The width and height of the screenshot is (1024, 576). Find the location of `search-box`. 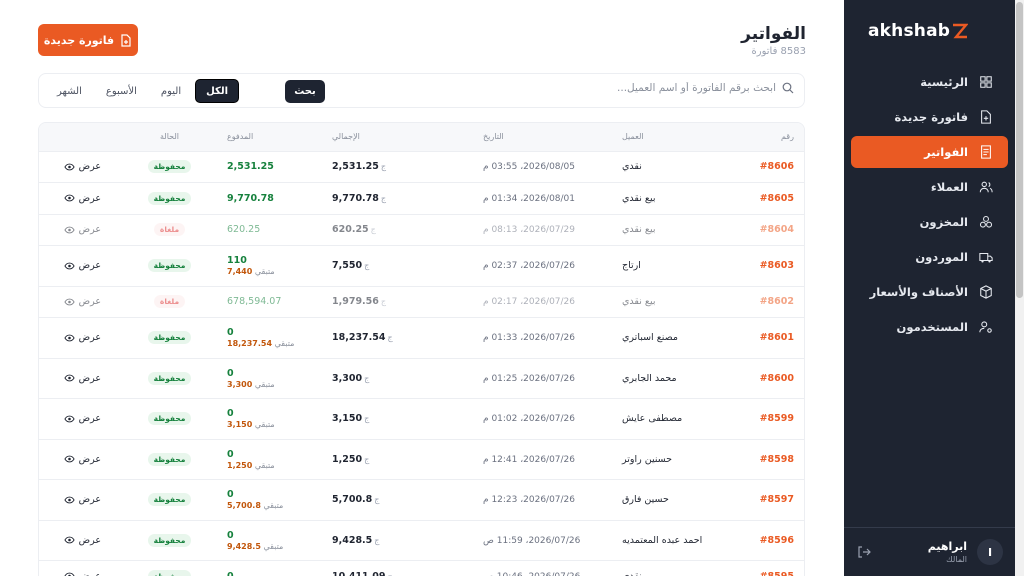

search-box is located at coordinates (700, 88).